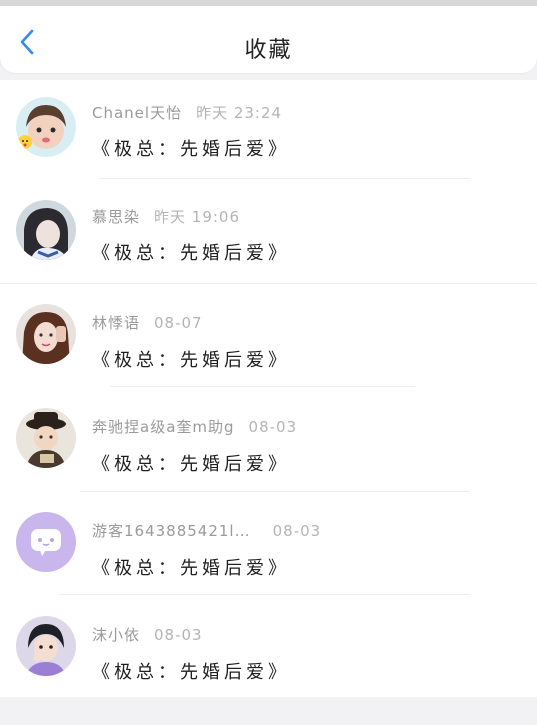  I want to click on list-item: 游客1643885421l… 08-03 《极总：先婚后爱》, so click(268, 548).